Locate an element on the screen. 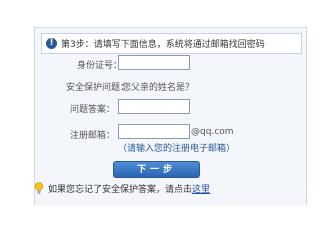 This screenshot has width=320, height=240. step-instruction: 请填写下面信息，系统将通过邮箱找回密码 is located at coordinates (179, 45).